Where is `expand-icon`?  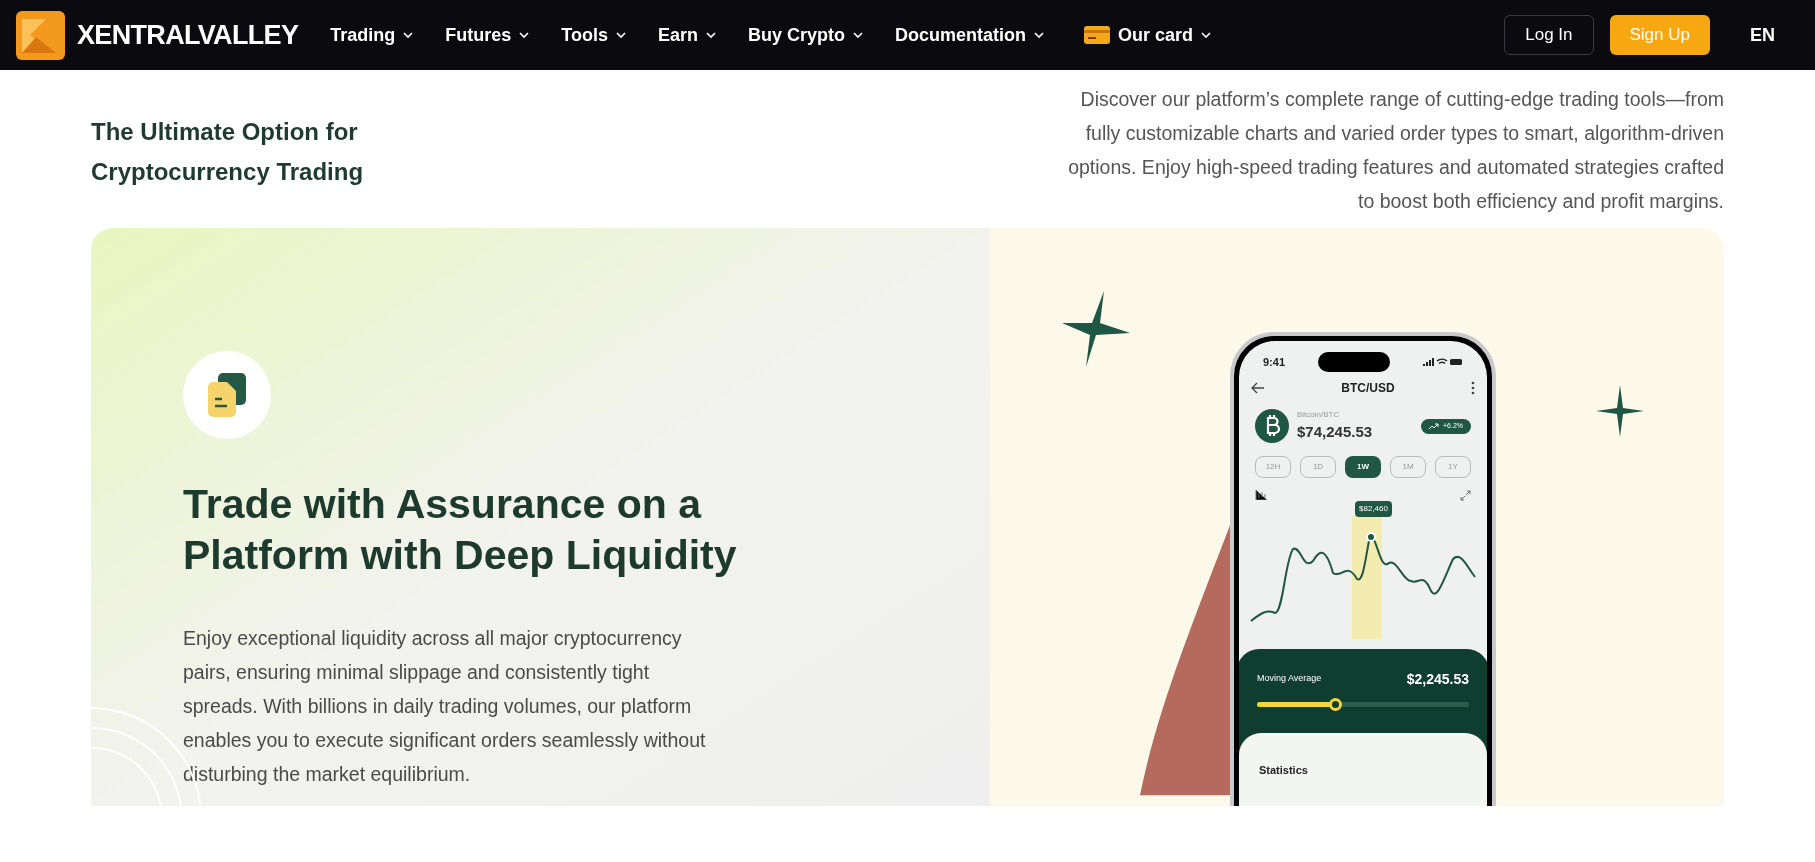
expand-icon is located at coordinates (1465, 495).